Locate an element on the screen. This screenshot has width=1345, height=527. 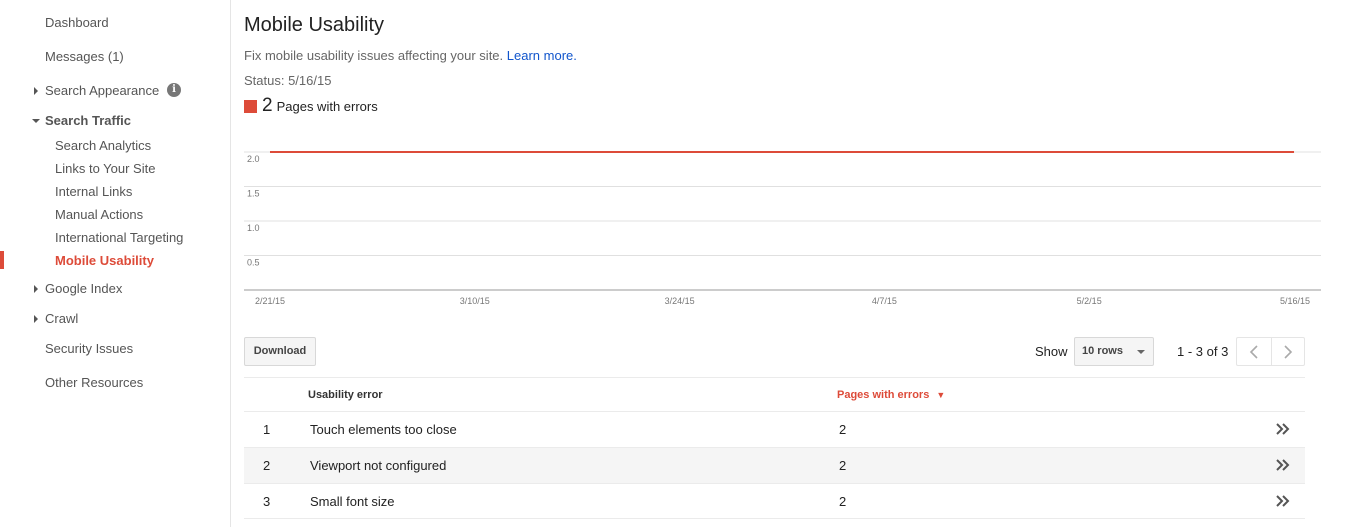
nav-links-to-your-site: Links to Your Site is located at coordinates (105, 168).